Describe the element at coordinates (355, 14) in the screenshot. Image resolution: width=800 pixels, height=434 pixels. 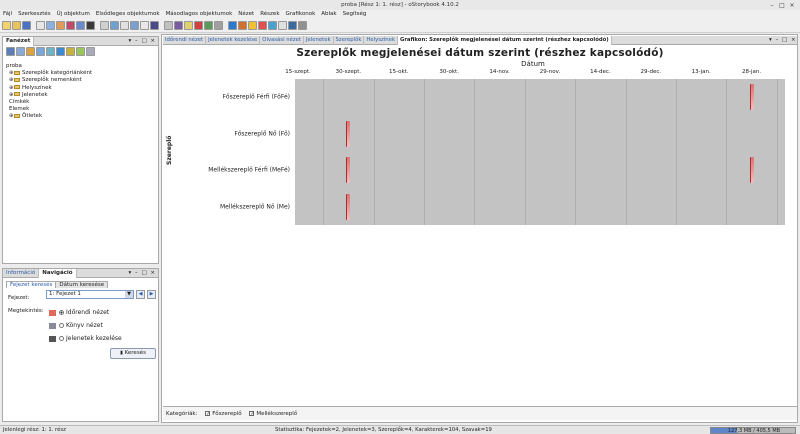
I see `menu-item-9: Segítség` at that location.